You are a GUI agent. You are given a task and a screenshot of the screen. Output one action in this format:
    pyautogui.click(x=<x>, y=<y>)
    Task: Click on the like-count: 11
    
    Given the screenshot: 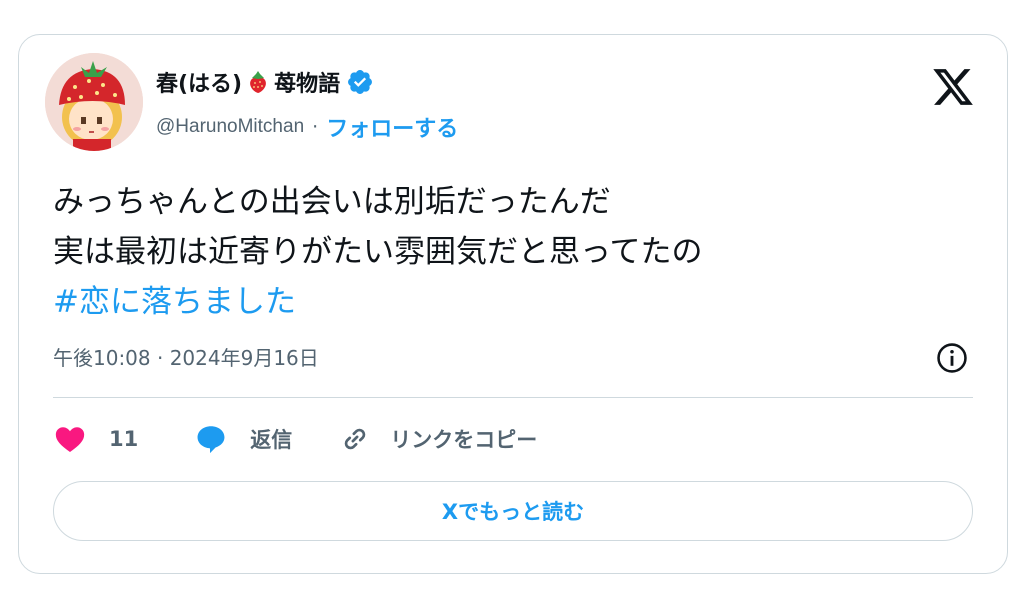 What is the action you would take?
    pyautogui.click(x=124, y=439)
    